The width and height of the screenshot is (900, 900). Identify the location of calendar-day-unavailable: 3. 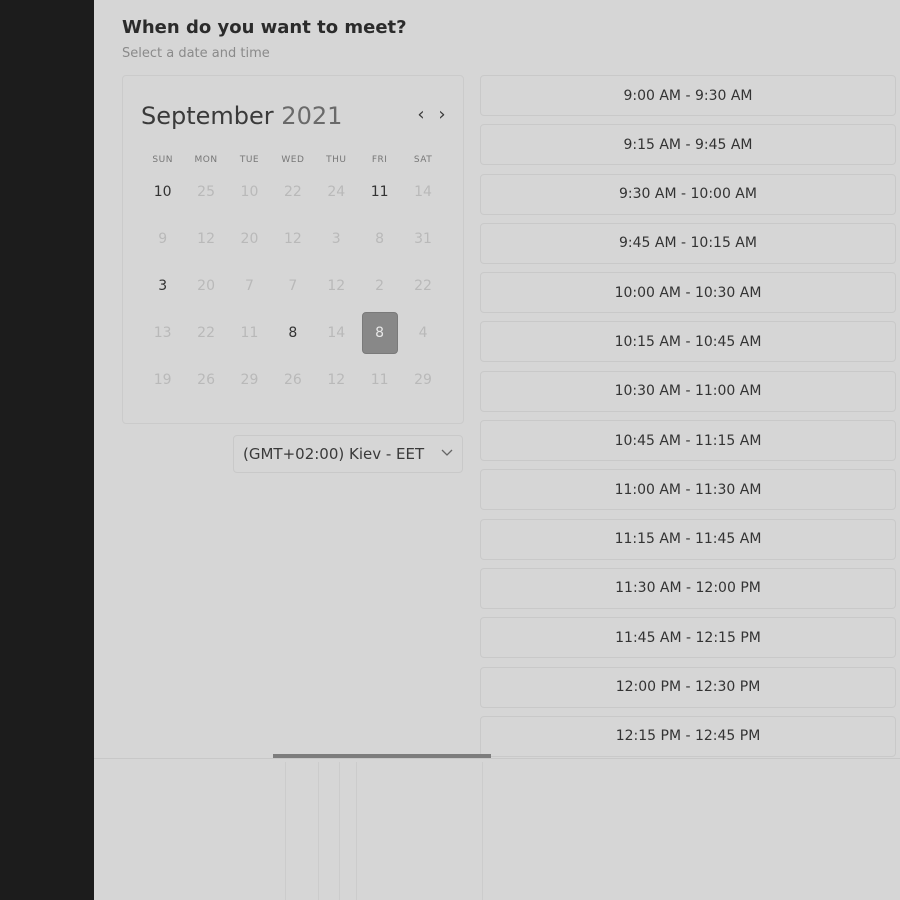
(336, 238).